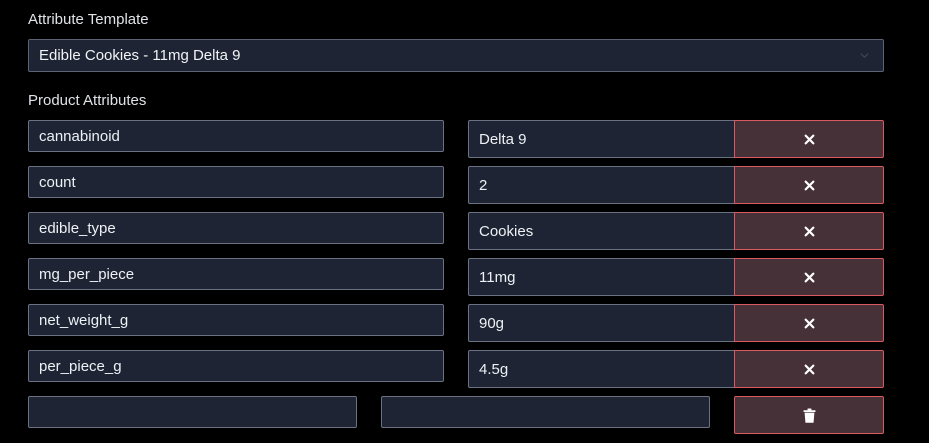 The image size is (929, 443). What do you see at coordinates (545, 412) in the screenshot?
I see `new-attribute-value-input` at bounding box center [545, 412].